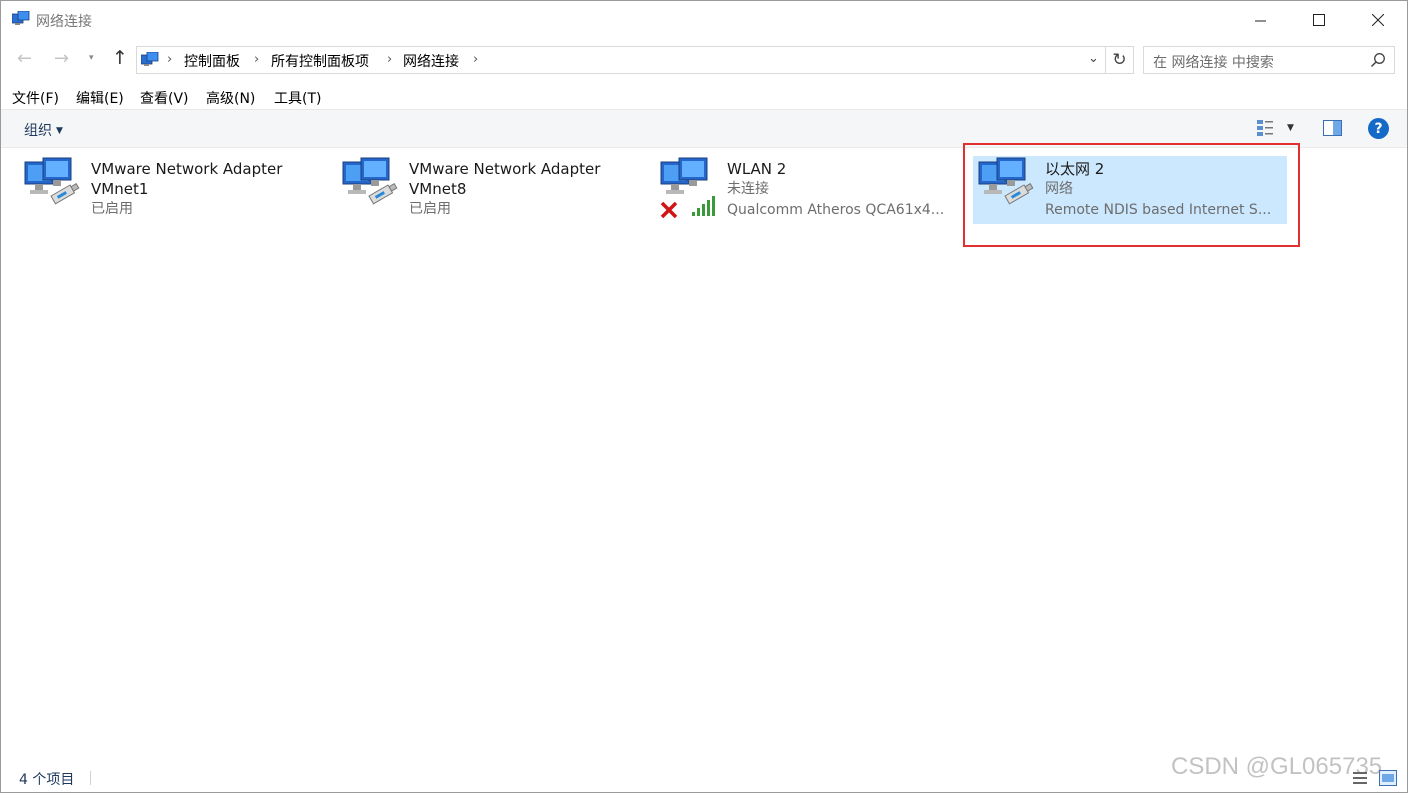 The height and width of the screenshot is (793, 1408). What do you see at coordinates (100, 98) in the screenshot?
I see `menu-edit: 编辑(E)` at bounding box center [100, 98].